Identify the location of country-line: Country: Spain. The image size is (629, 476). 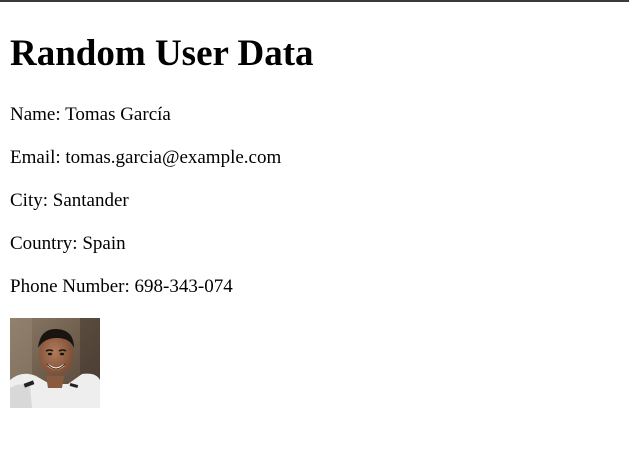
(68, 244).